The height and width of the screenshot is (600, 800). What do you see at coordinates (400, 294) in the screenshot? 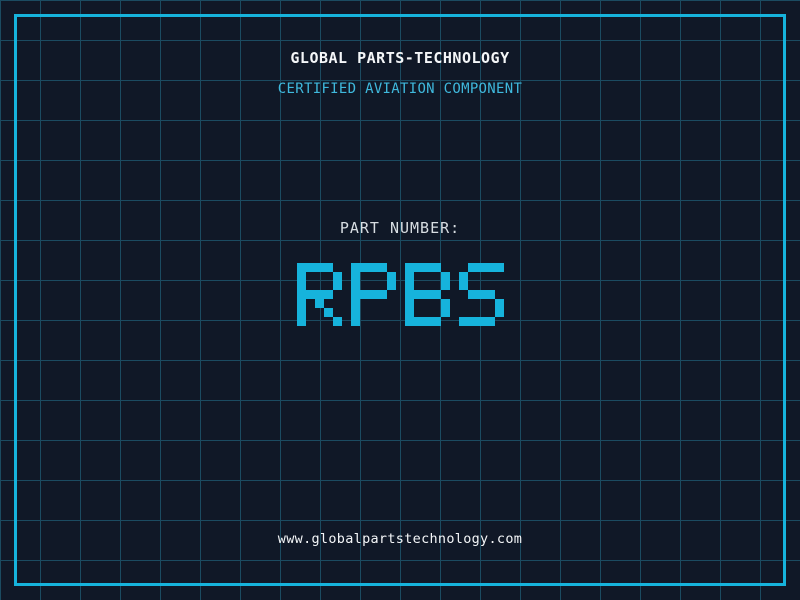
I see `part-number-value` at bounding box center [400, 294].